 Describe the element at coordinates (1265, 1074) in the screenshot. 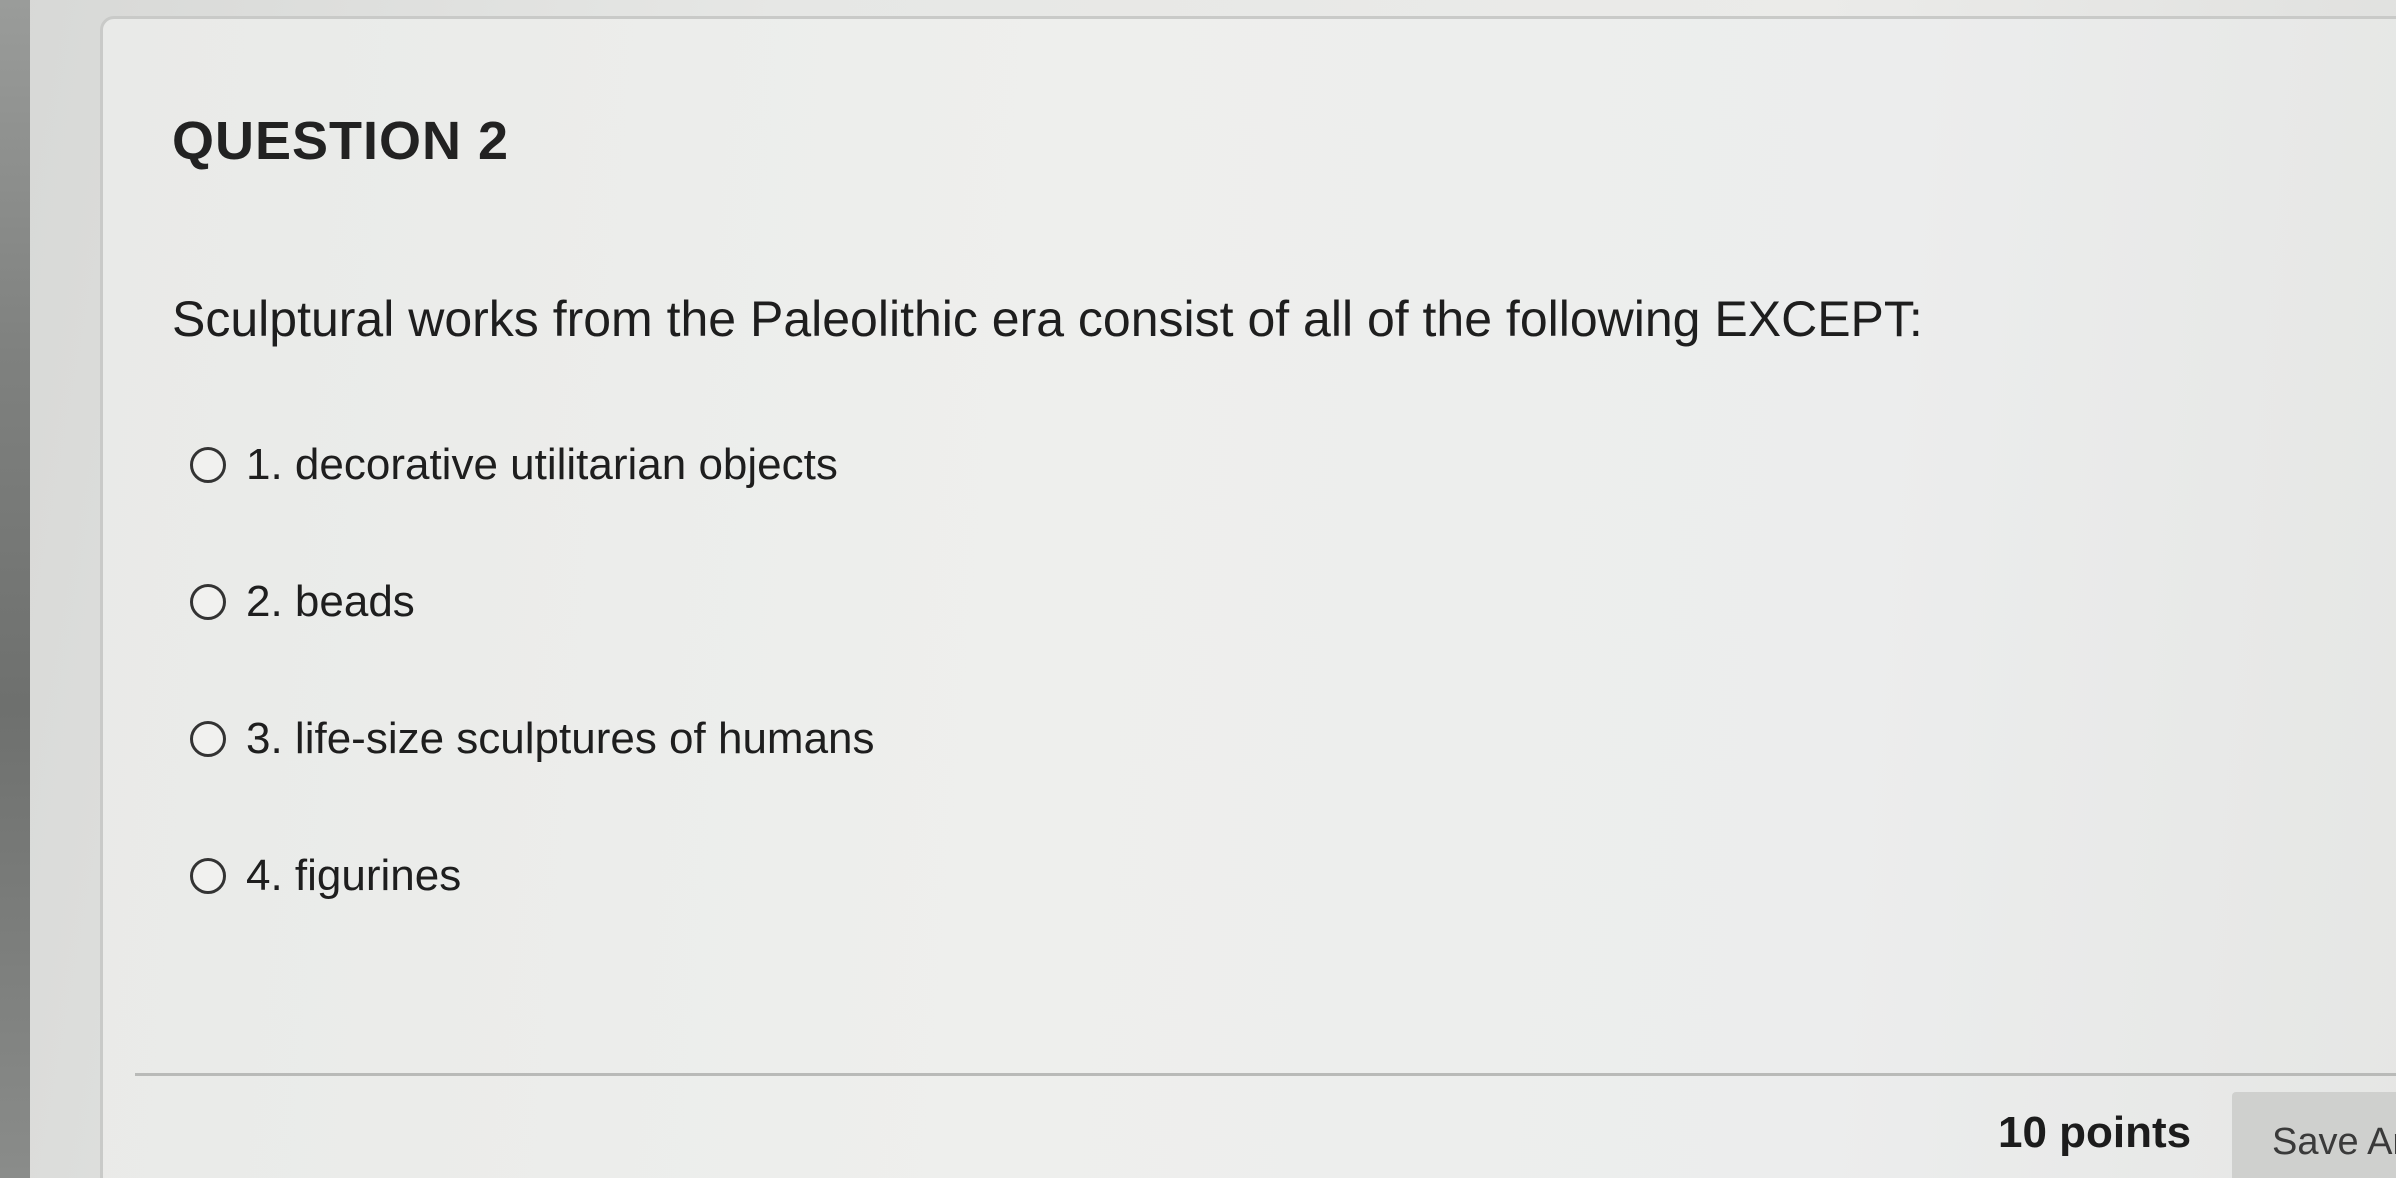

I see `footer-divider` at that location.